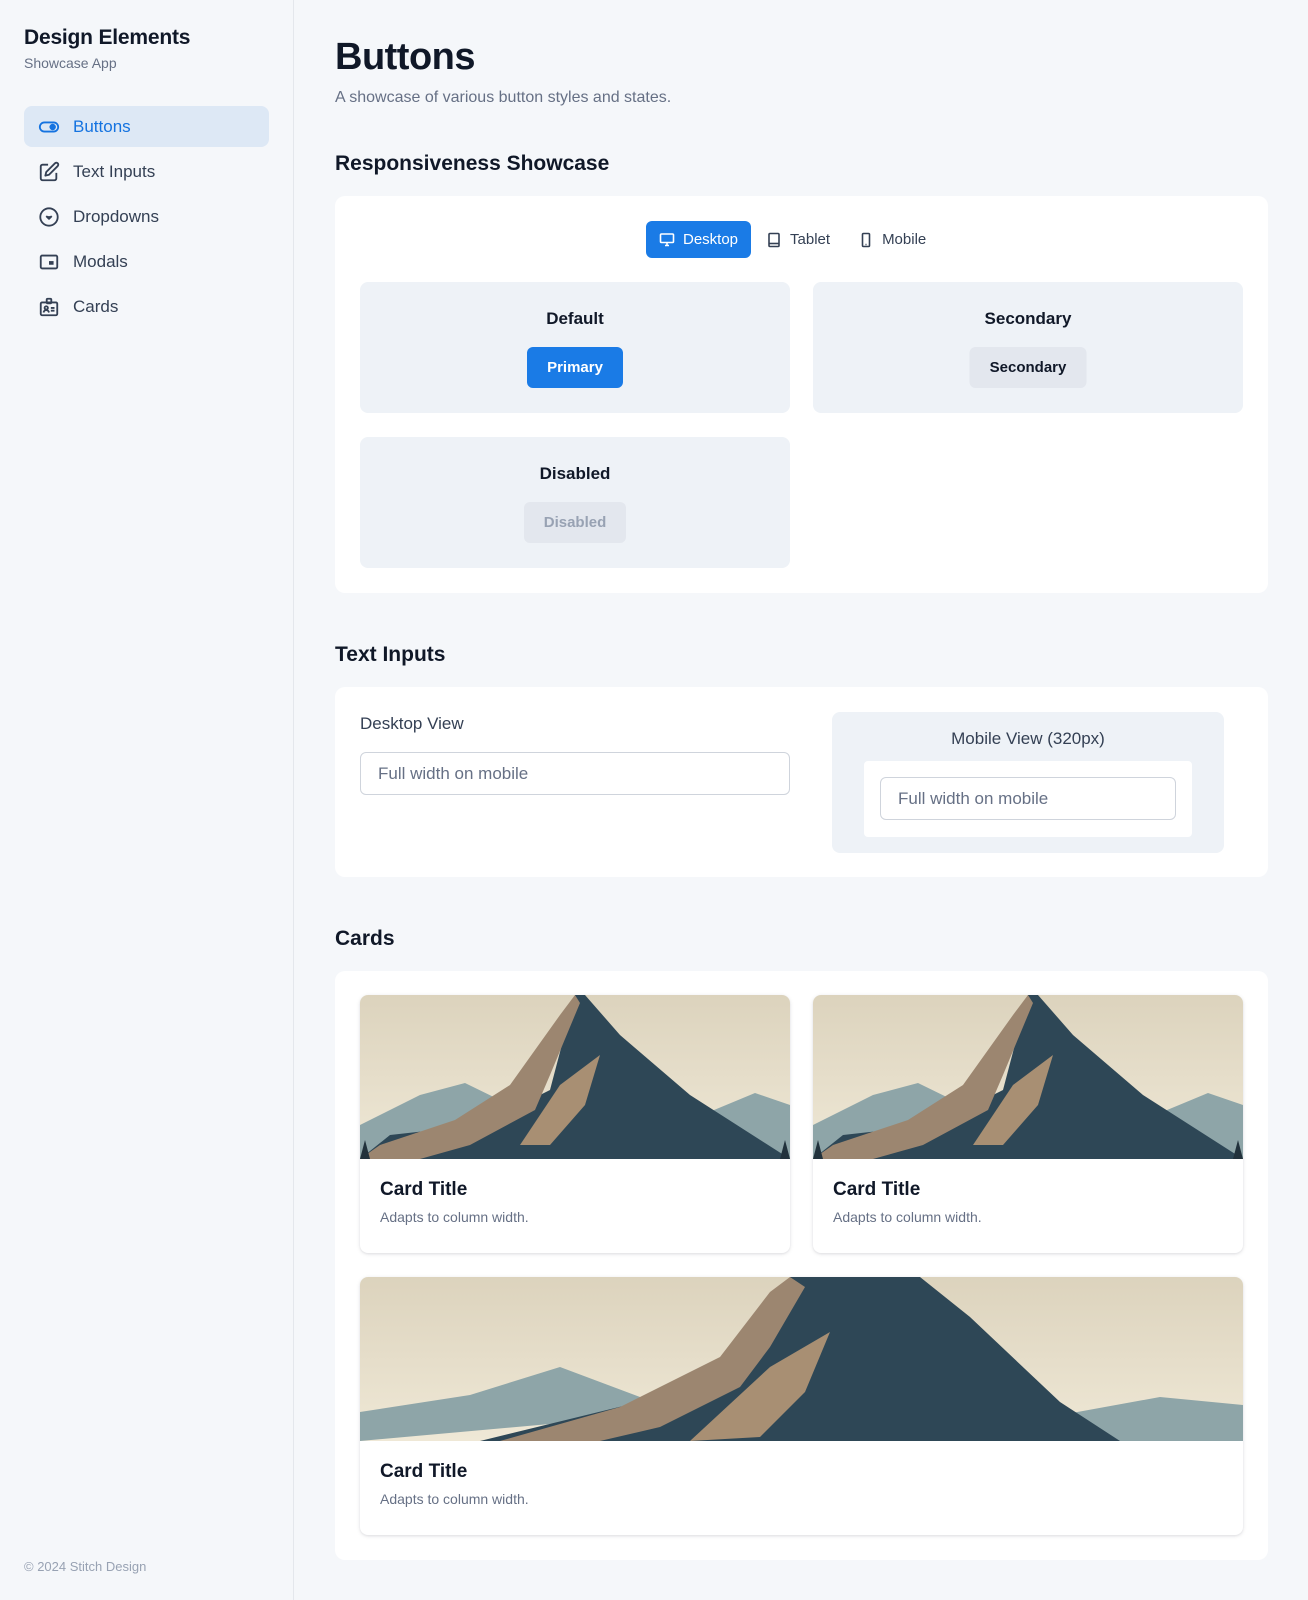 This screenshot has height=1600, width=1308. What do you see at coordinates (904, 239) in the screenshot?
I see `tab-label: Mobile` at bounding box center [904, 239].